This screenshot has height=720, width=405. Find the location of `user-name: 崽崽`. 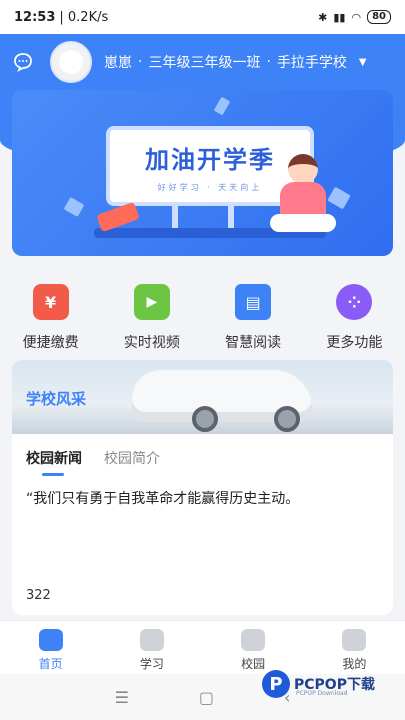

user-name: 崽崽 is located at coordinates (118, 63).